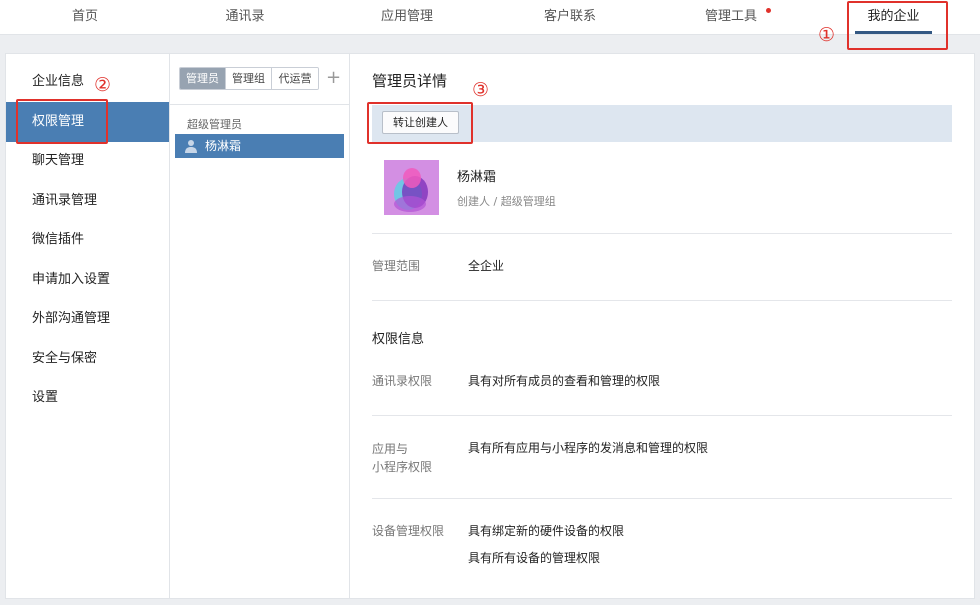  What do you see at coordinates (87, 319) in the screenshot?
I see `menu-item-external-communication: 外部沟通管理` at bounding box center [87, 319].